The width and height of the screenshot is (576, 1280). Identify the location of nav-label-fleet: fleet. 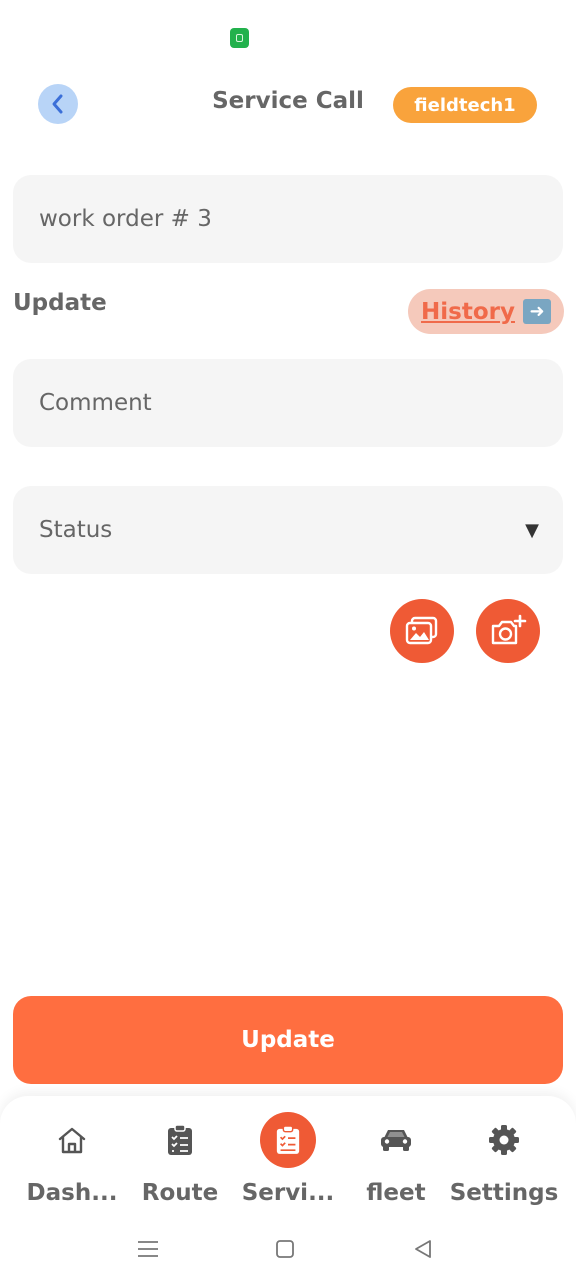
(396, 1193).